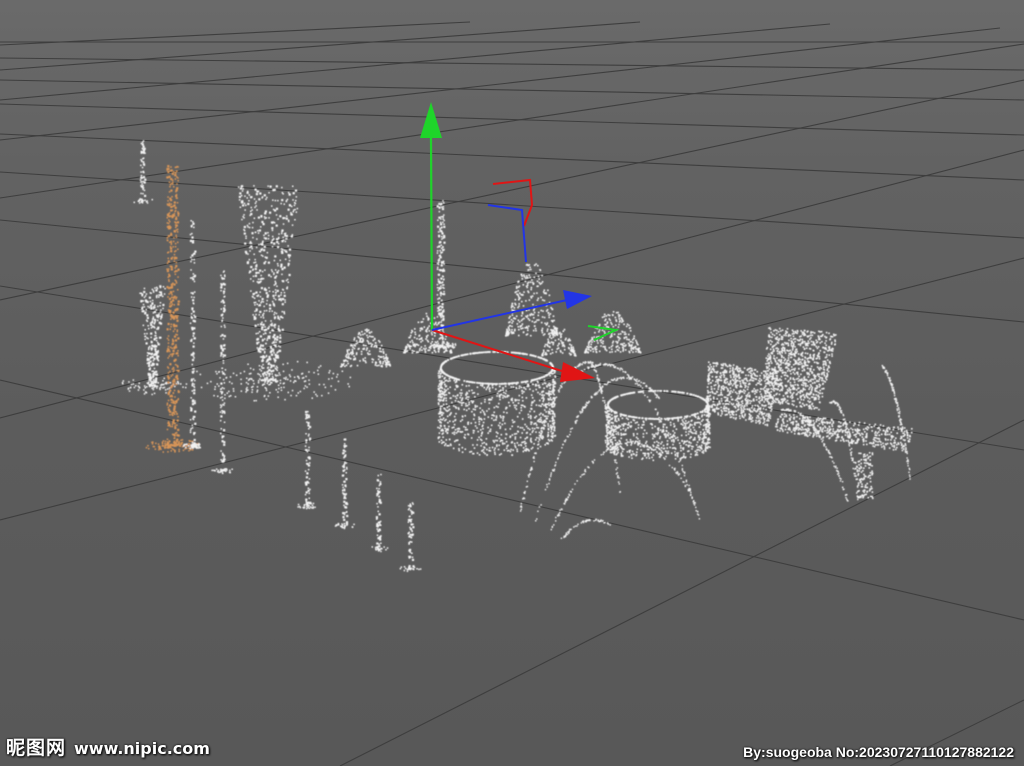 Image resolution: width=1024 pixels, height=766 pixels. Describe the element at coordinates (577, 299) in the screenshot. I see `move-gizmo-z-arrow-icon` at that location.